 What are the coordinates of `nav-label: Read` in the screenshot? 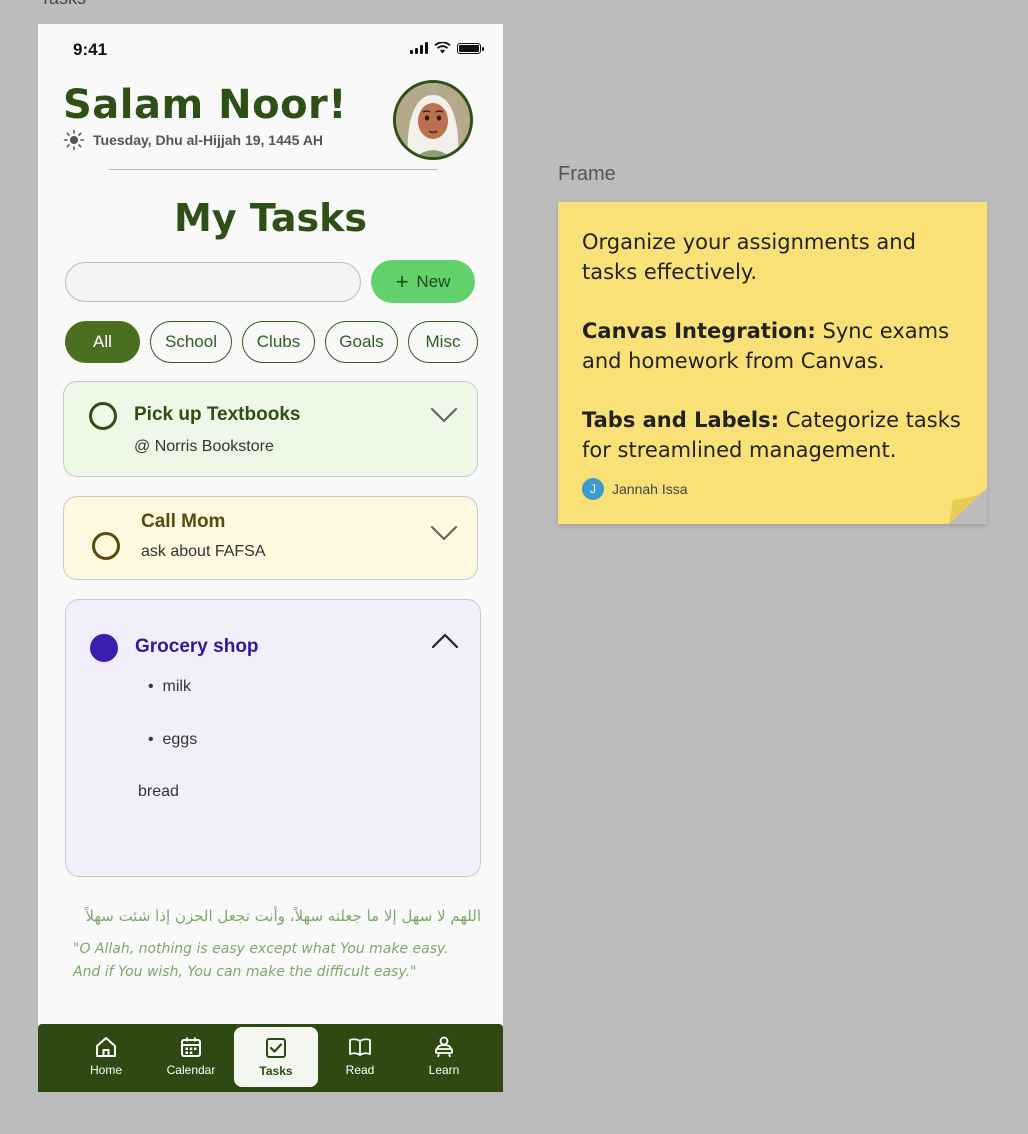 It's located at (360, 1069).